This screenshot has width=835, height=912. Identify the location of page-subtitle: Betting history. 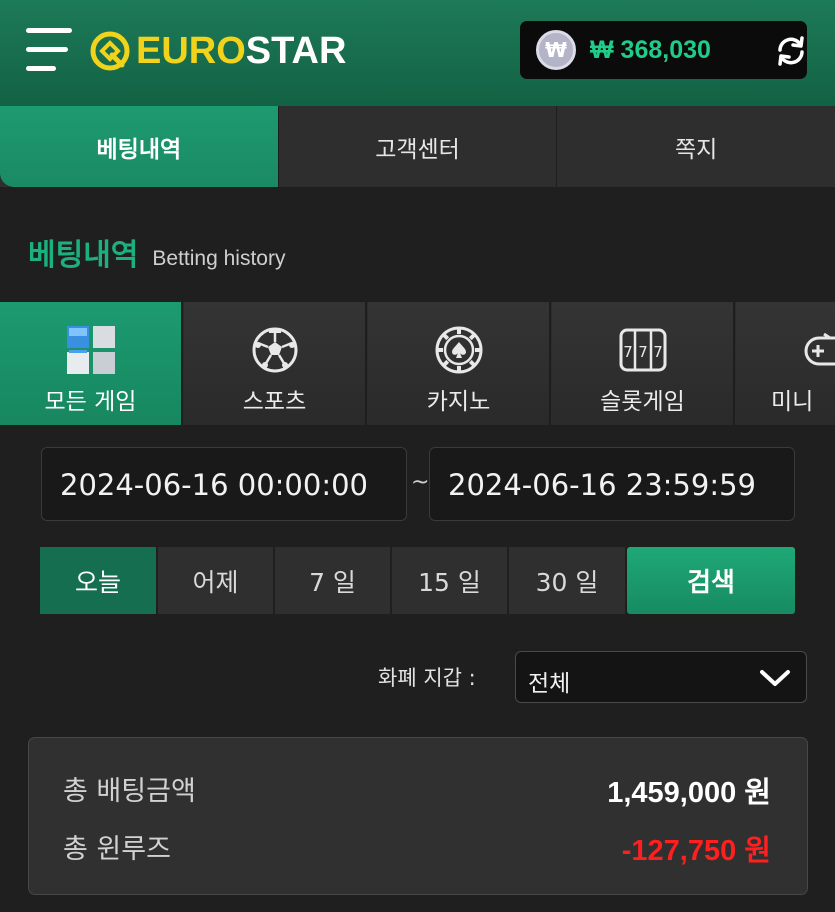
(219, 258).